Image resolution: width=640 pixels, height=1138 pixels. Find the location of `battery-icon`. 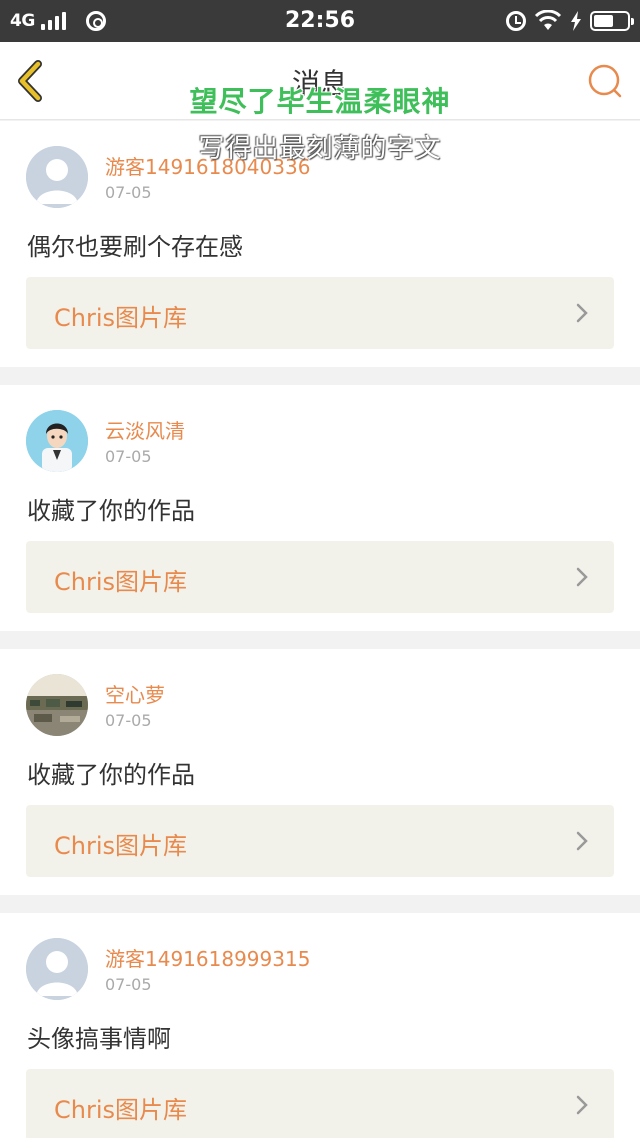

battery-icon is located at coordinates (612, 21).